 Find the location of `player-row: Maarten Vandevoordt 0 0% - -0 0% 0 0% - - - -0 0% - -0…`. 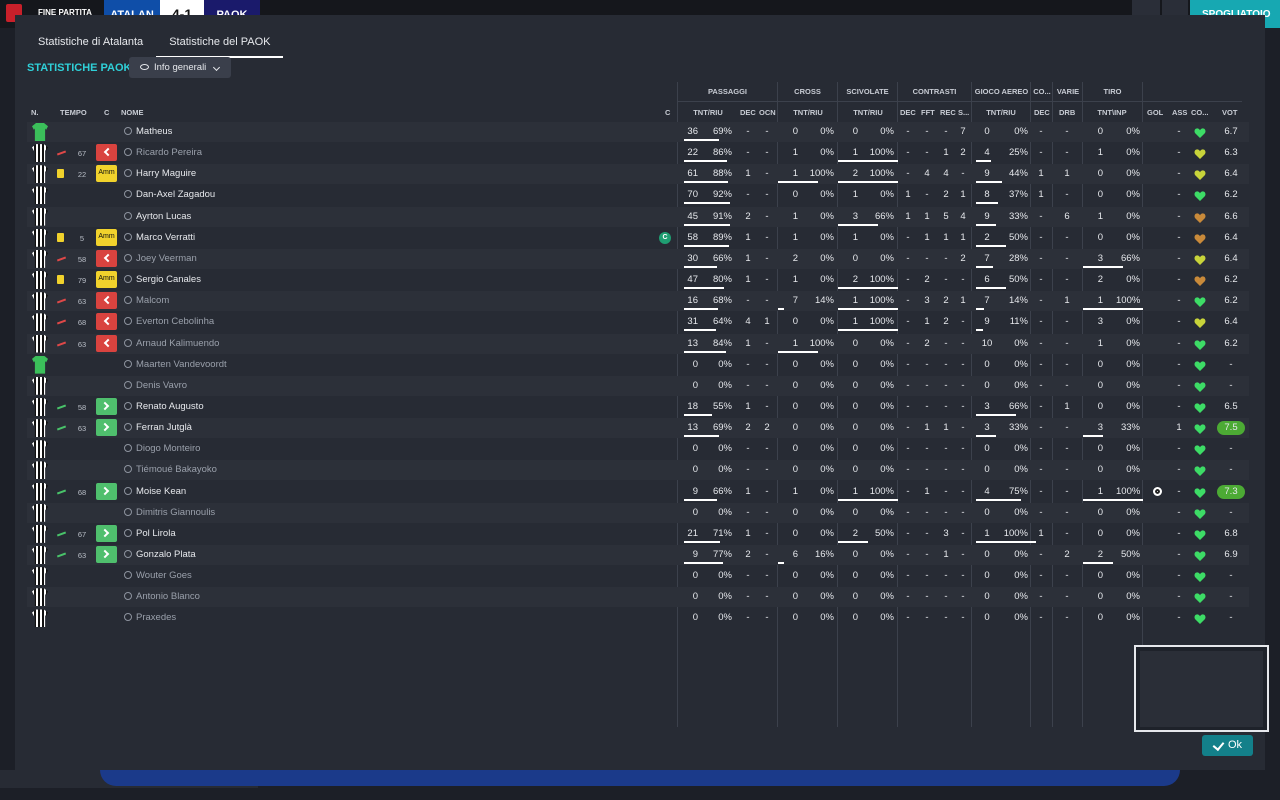

player-row: Maarten Vandevoordt 0 0% - -0 0% 0 0% - - - -0 0% - -0… is located at coordinates (638, 365).